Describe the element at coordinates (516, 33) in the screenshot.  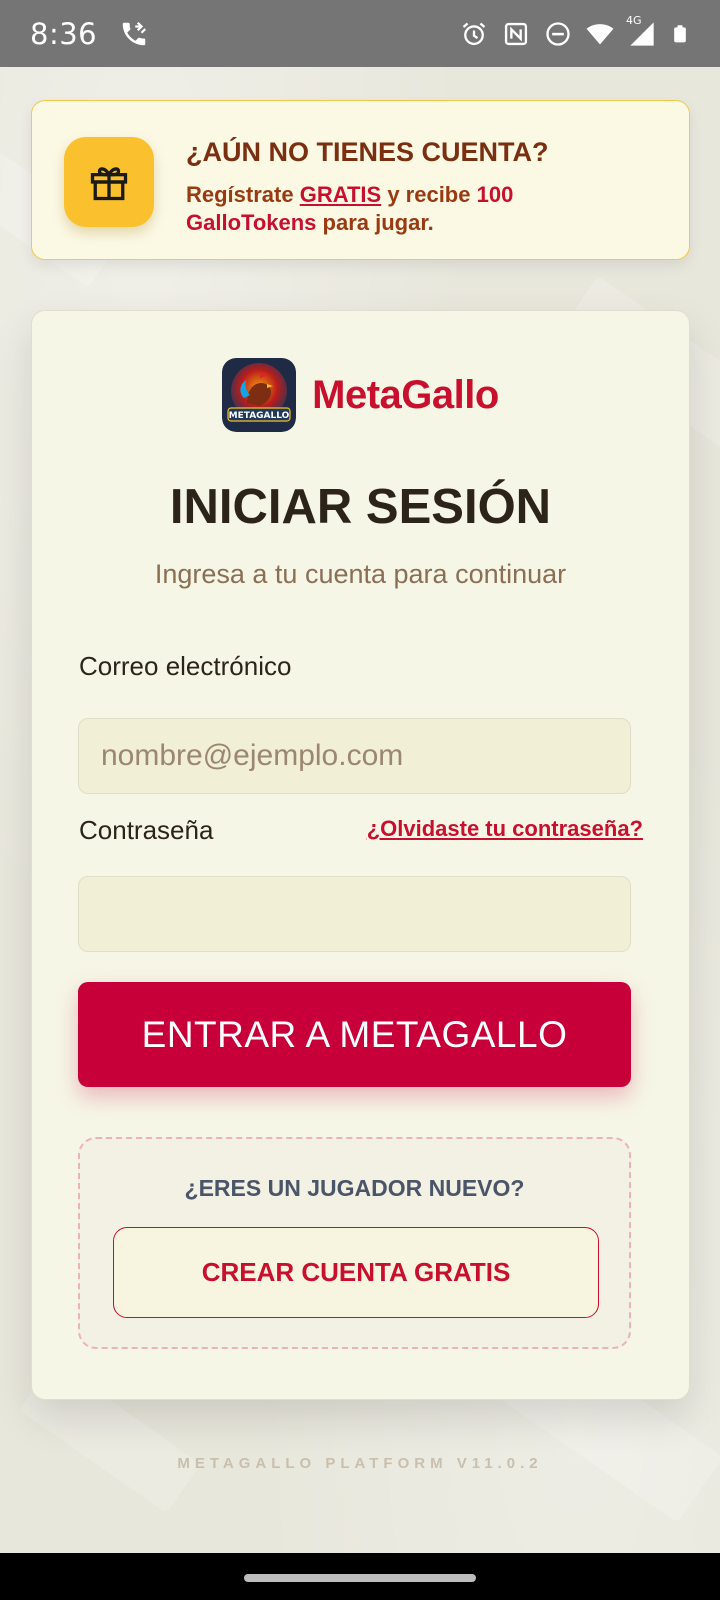
I see `nfc-icon` at that location.